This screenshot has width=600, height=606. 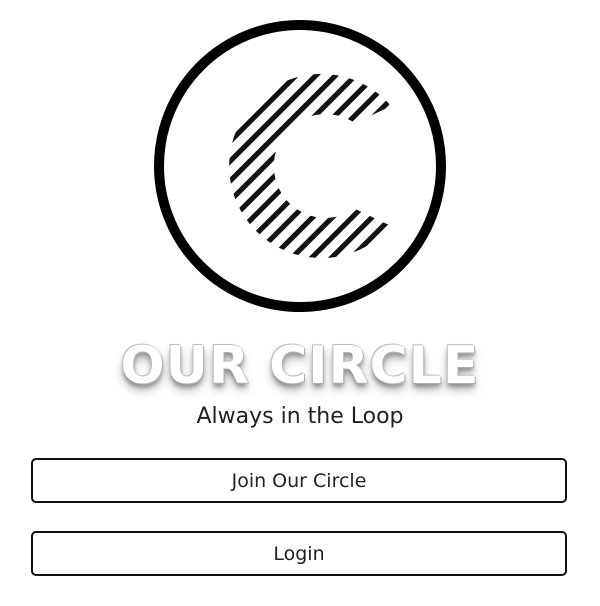 What do you see at coordinates (300, 416) in the screenshot?
I see `tagline: Always in the Loop` at bounding box center [300, 416].